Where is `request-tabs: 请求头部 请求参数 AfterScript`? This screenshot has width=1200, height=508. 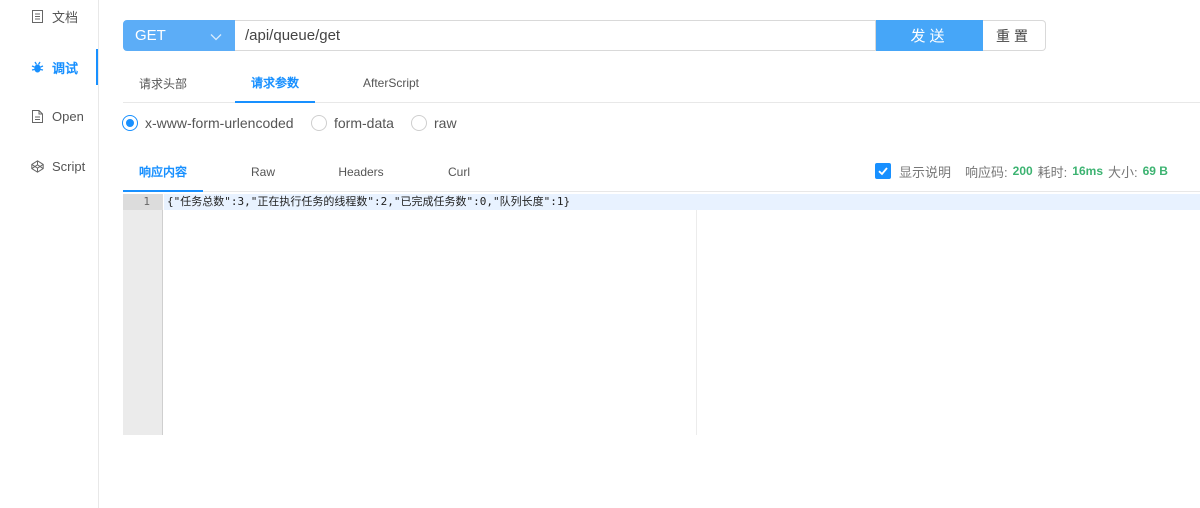 request-tabs: 请求头部 请求参数 AfterScript is located at coordinates (661, 83).